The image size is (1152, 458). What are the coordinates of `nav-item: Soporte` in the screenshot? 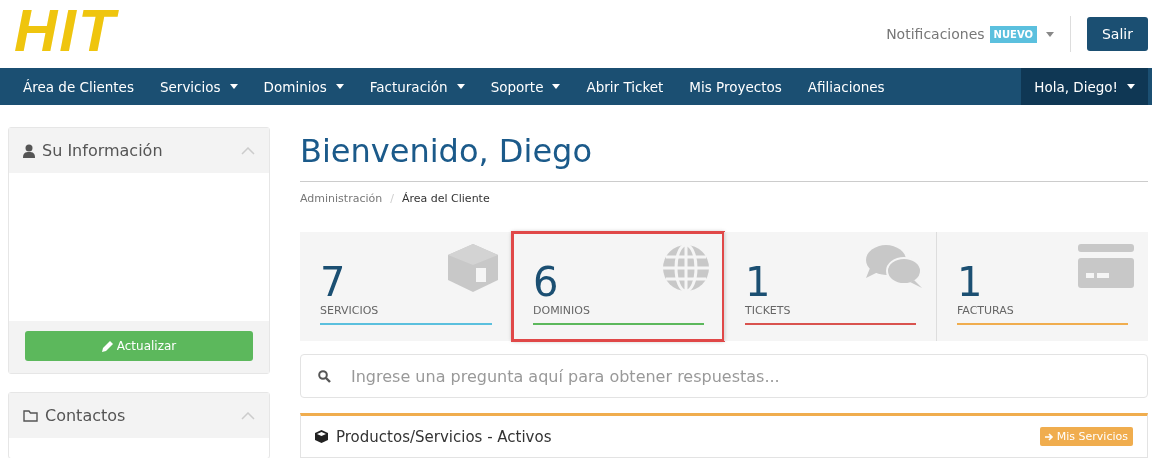 It's located at (525, 86).